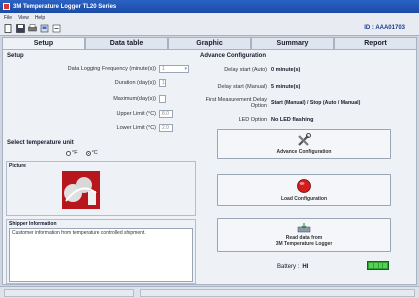 The width and height of the screenshot is (419, 298). I want to click on tab-bar: Setup Data table Graphic Summary Report, so click(209, 43).